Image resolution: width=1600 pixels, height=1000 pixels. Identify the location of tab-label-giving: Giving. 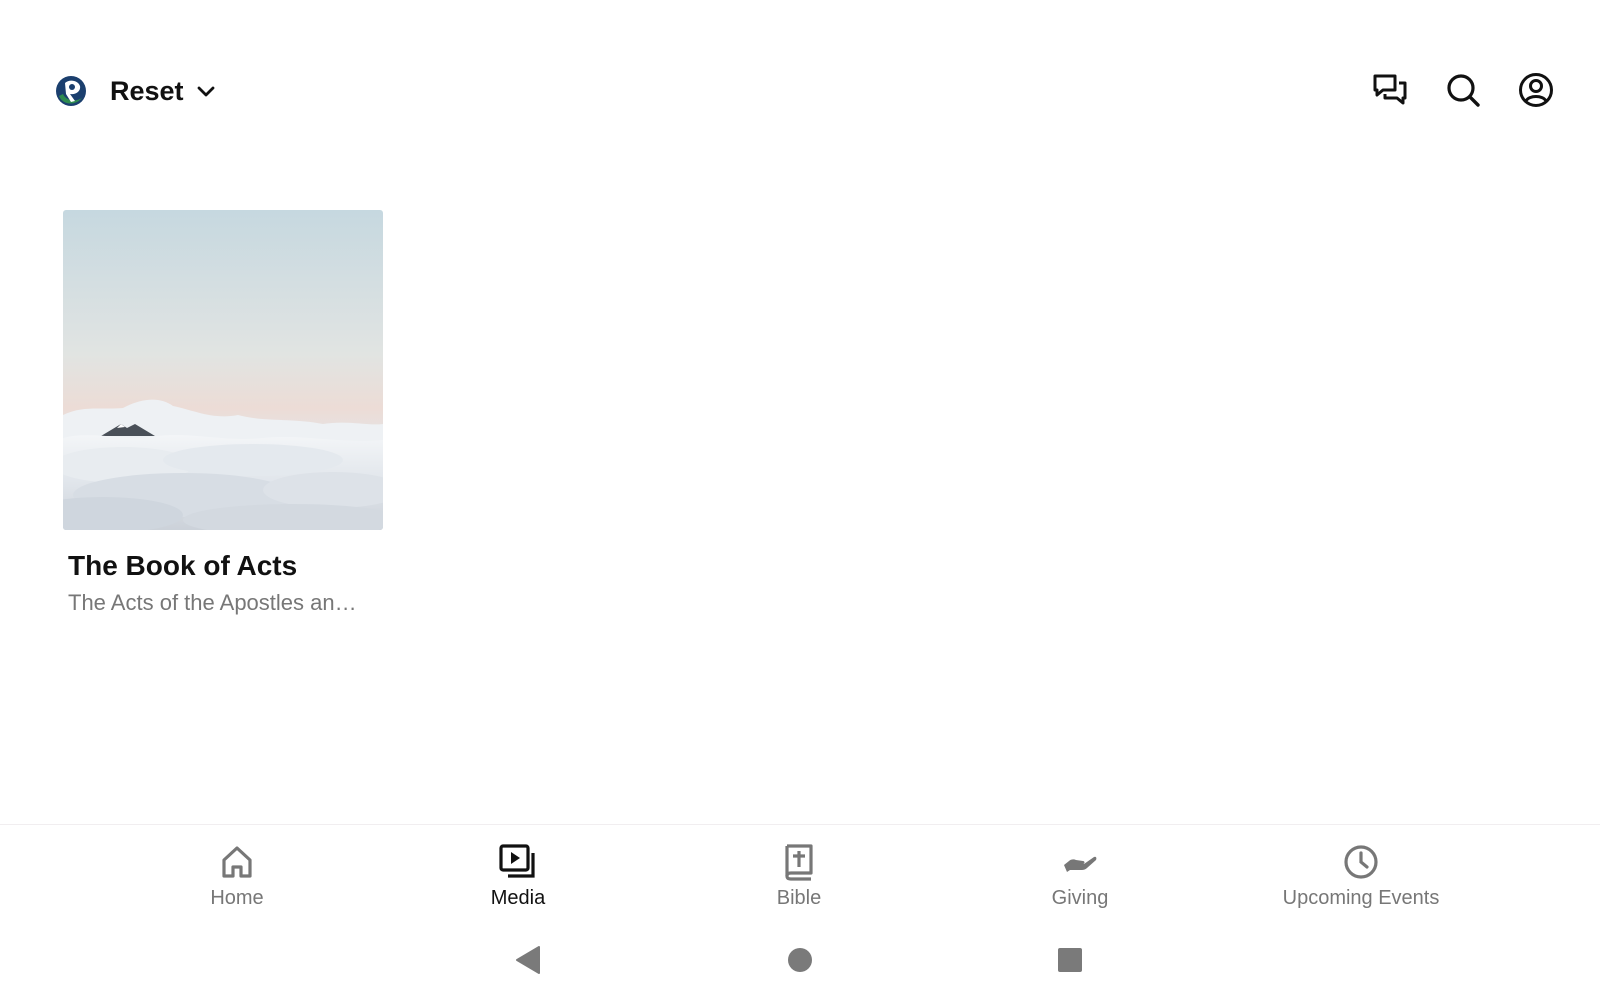
(1080, 898).